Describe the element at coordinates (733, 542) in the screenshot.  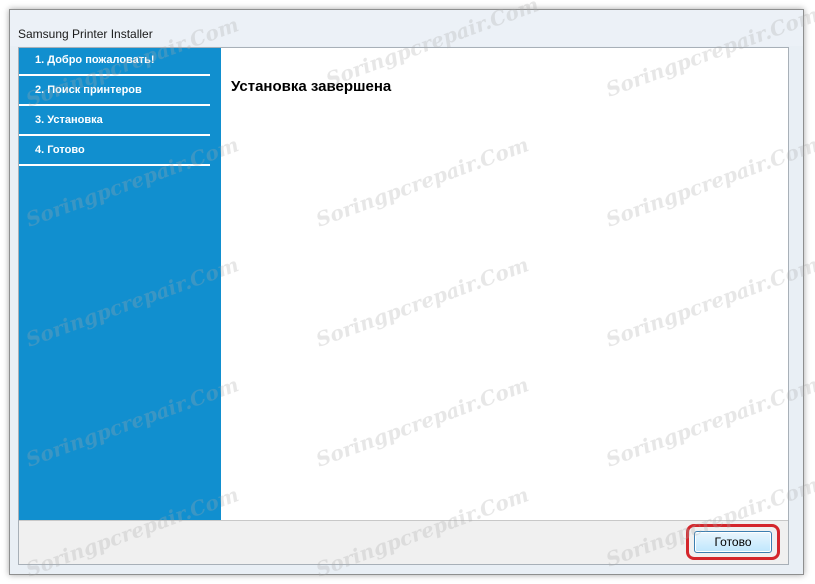
I see `finish-button: Готово` at that location.